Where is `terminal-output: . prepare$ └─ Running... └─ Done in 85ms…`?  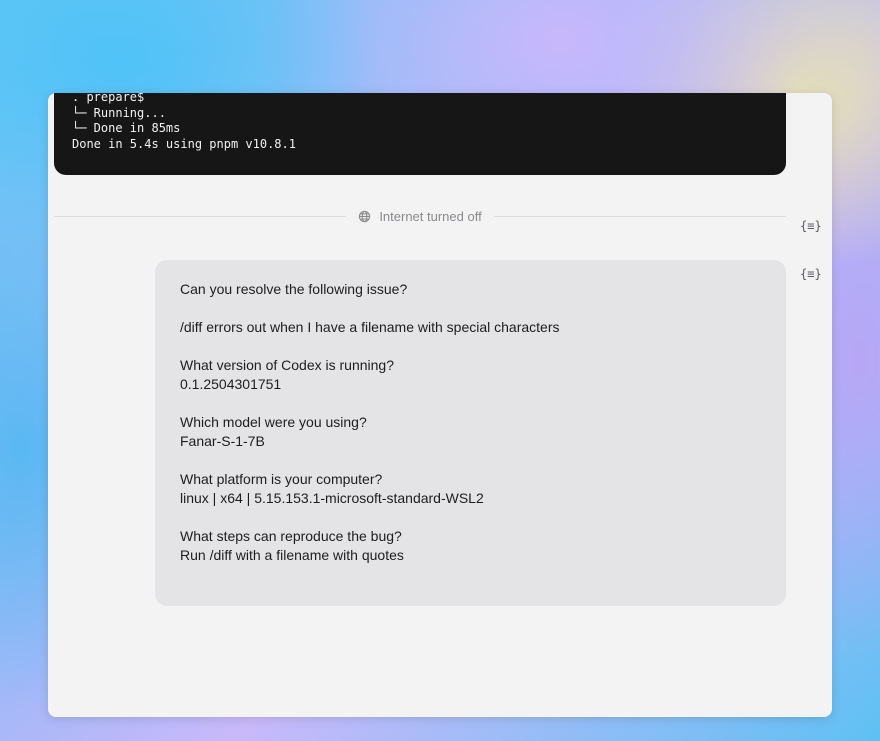 terminal-output: . prepare$ └─ Running... └─ Done in 85ms… is located at coordinates (420, 134).